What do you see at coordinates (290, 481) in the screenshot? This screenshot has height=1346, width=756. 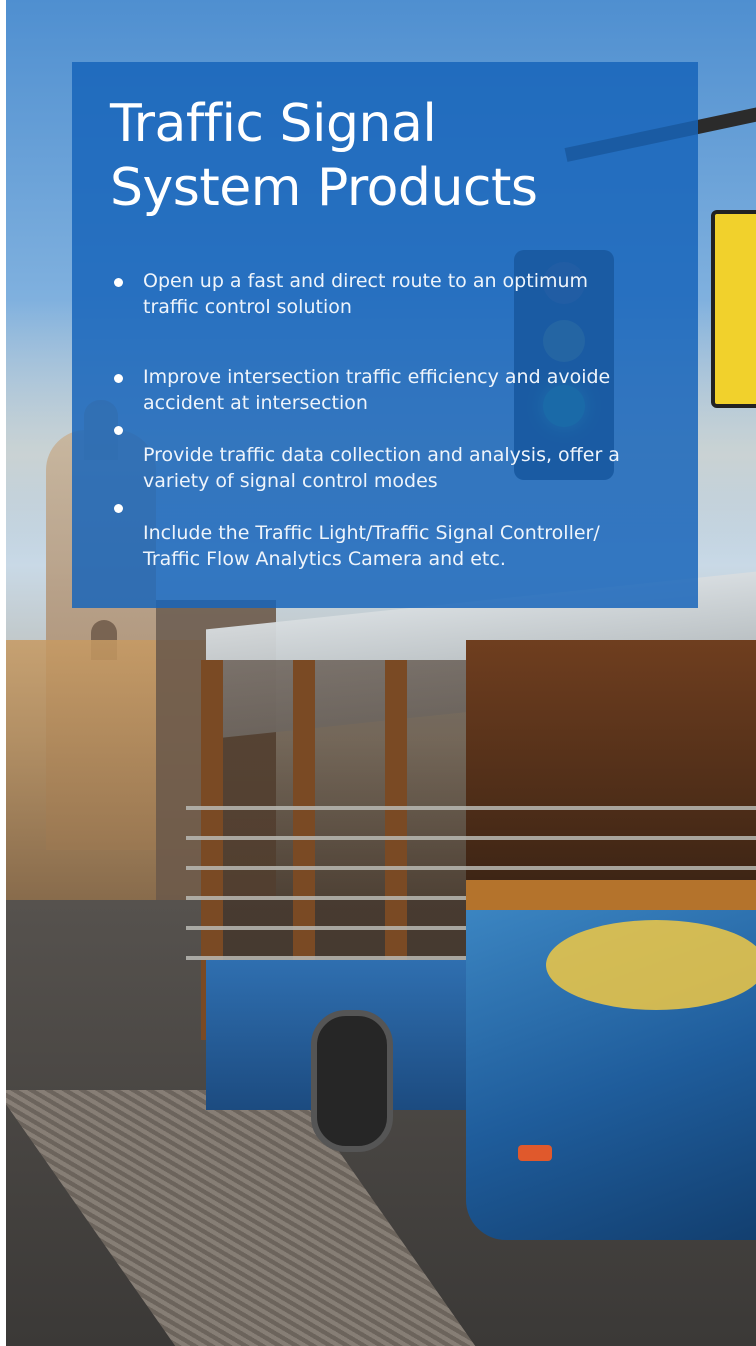 I see `feature-text-line: variety of signal control modes` at bounding box center [290, 481].